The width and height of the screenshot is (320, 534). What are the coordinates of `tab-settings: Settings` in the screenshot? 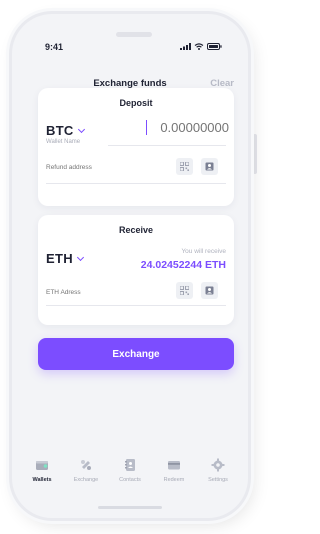 It's located at (218, 474).